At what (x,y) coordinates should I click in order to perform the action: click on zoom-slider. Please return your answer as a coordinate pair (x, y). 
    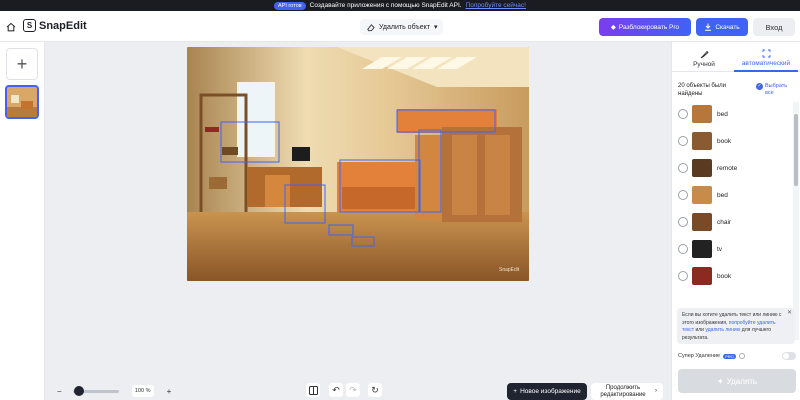
    Looking at the image, I should click on (95, 390).